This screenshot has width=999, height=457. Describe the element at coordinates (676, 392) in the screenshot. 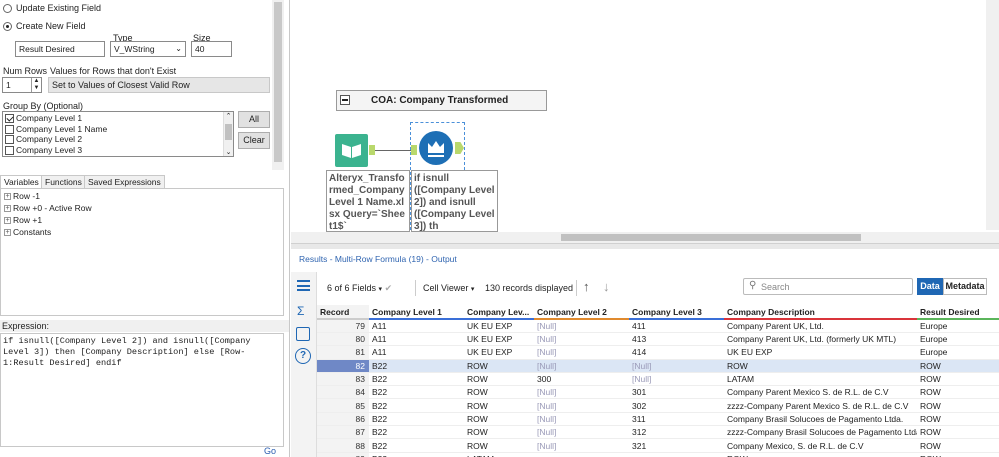

I see `table-cell: 301` at that location.